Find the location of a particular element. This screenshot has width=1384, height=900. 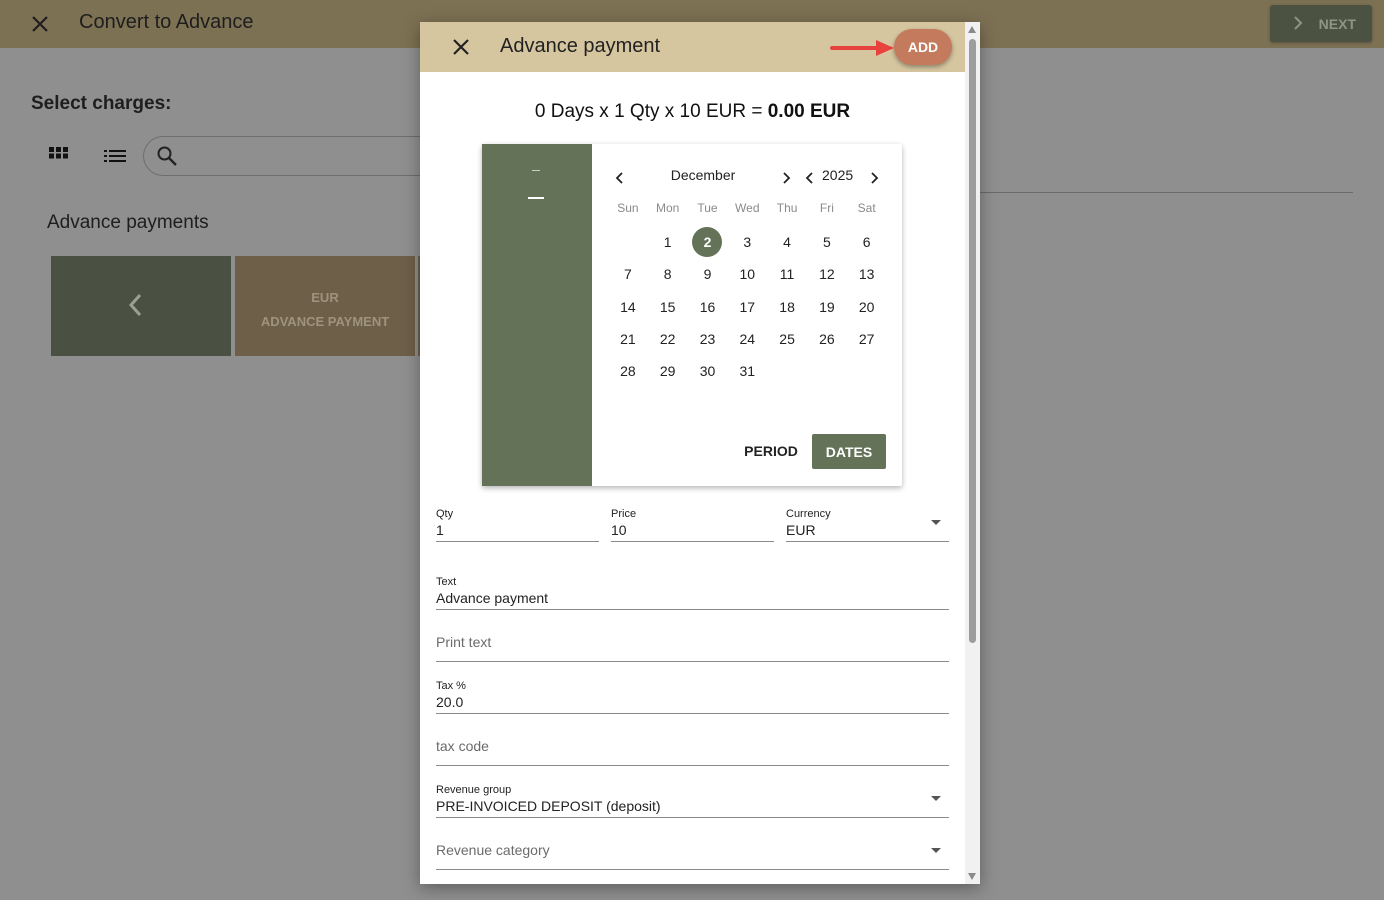

day-cell: 16 is located at coordinates (708, 307).